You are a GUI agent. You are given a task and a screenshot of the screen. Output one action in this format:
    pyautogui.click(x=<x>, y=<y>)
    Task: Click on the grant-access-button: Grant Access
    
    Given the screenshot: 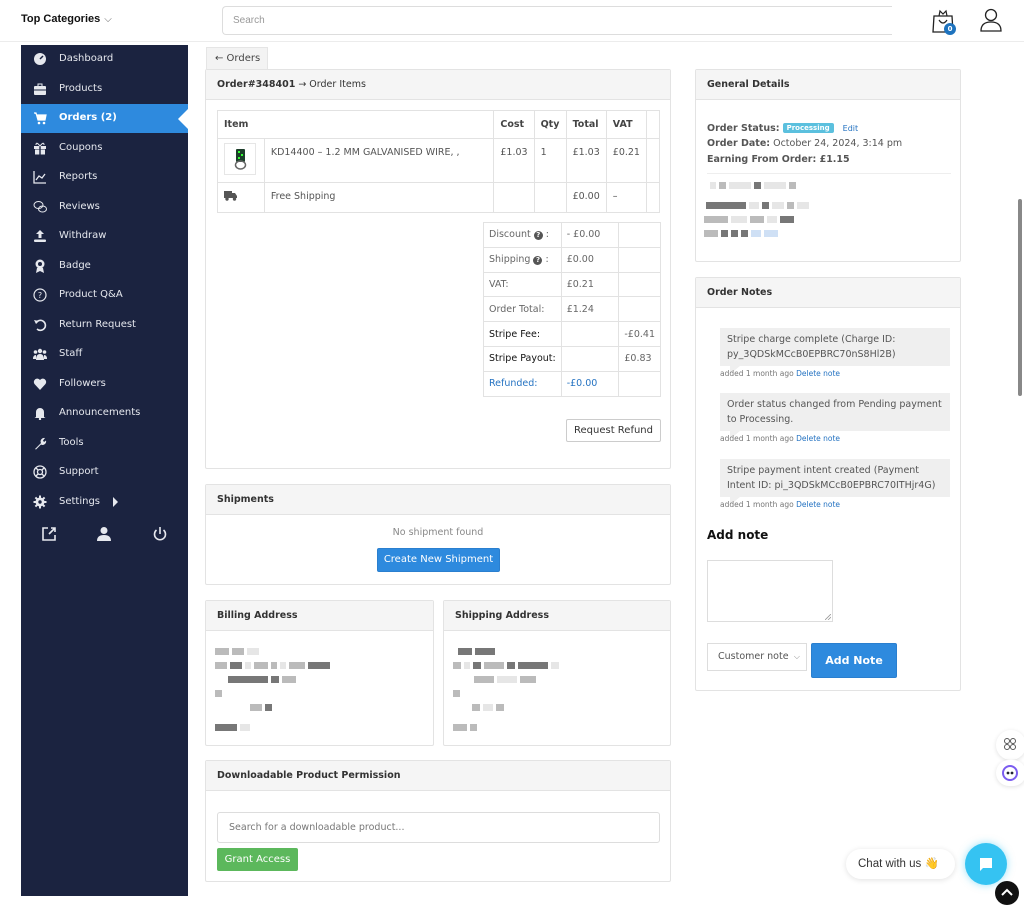 What is the action you would take?
    pyautogui.click(x=257, y=859)
    